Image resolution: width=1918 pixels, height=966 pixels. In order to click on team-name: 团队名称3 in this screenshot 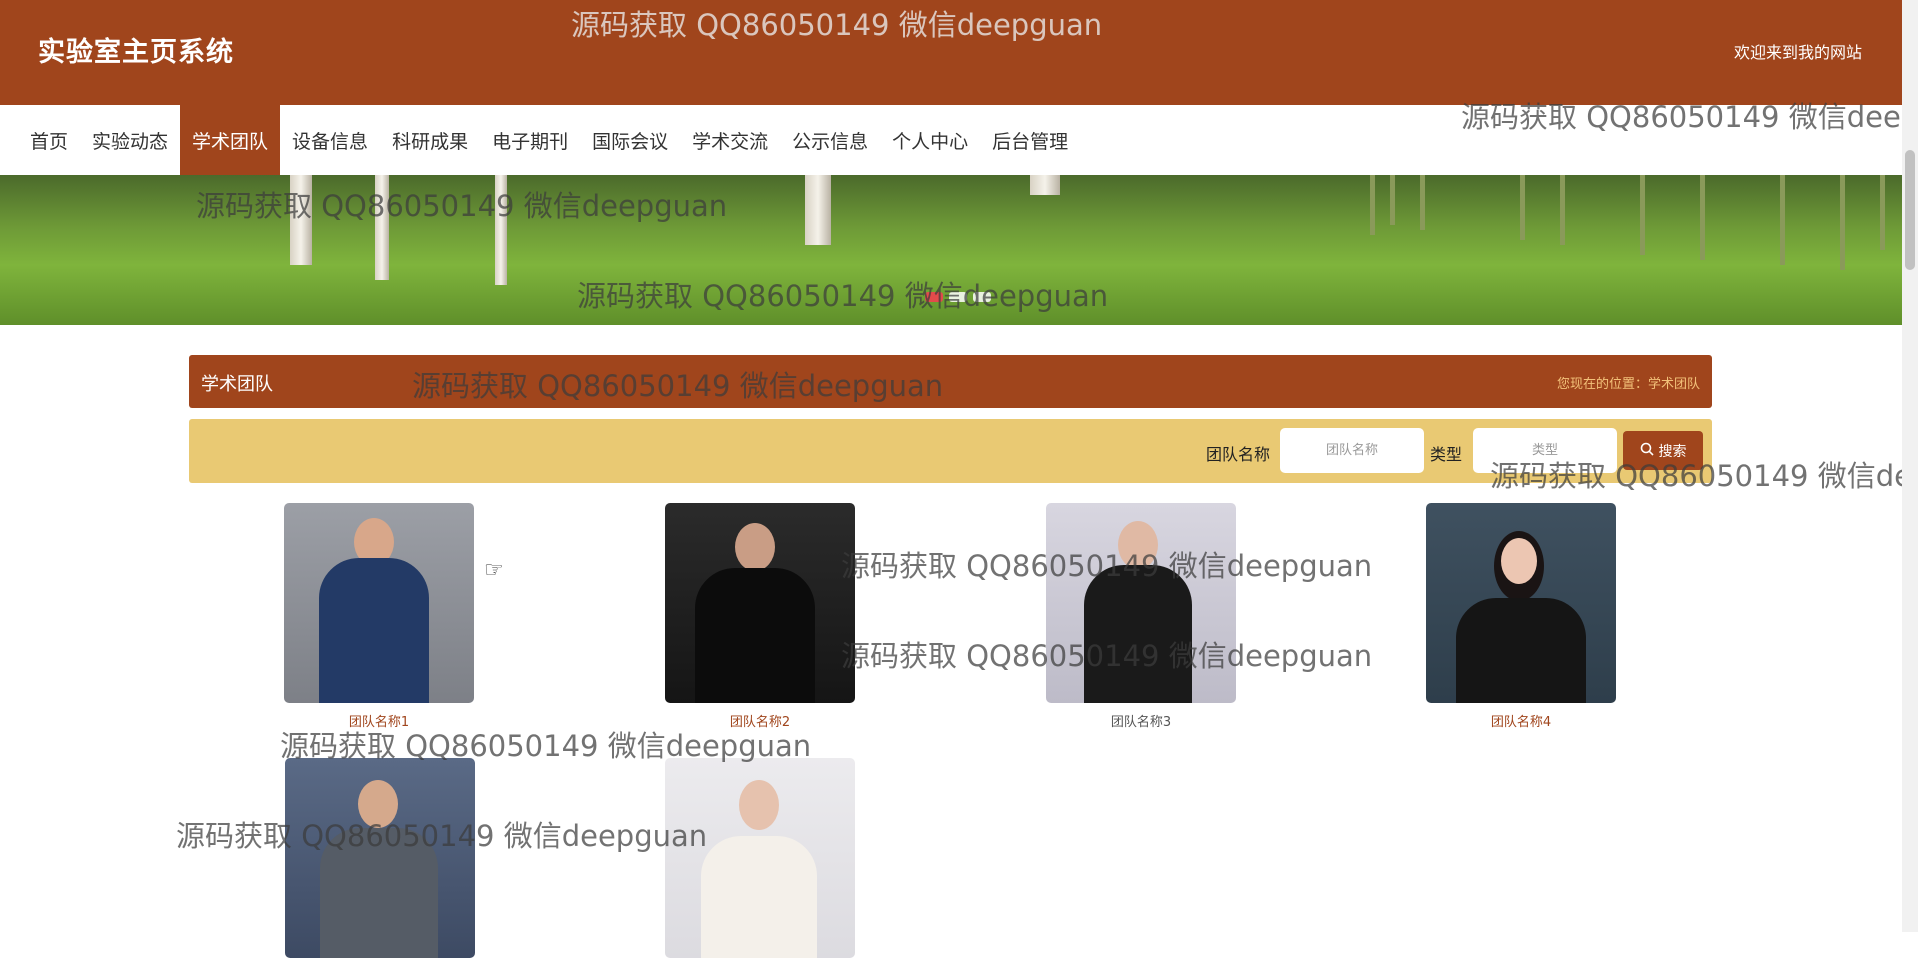, I will do `click(1141, 722)`.